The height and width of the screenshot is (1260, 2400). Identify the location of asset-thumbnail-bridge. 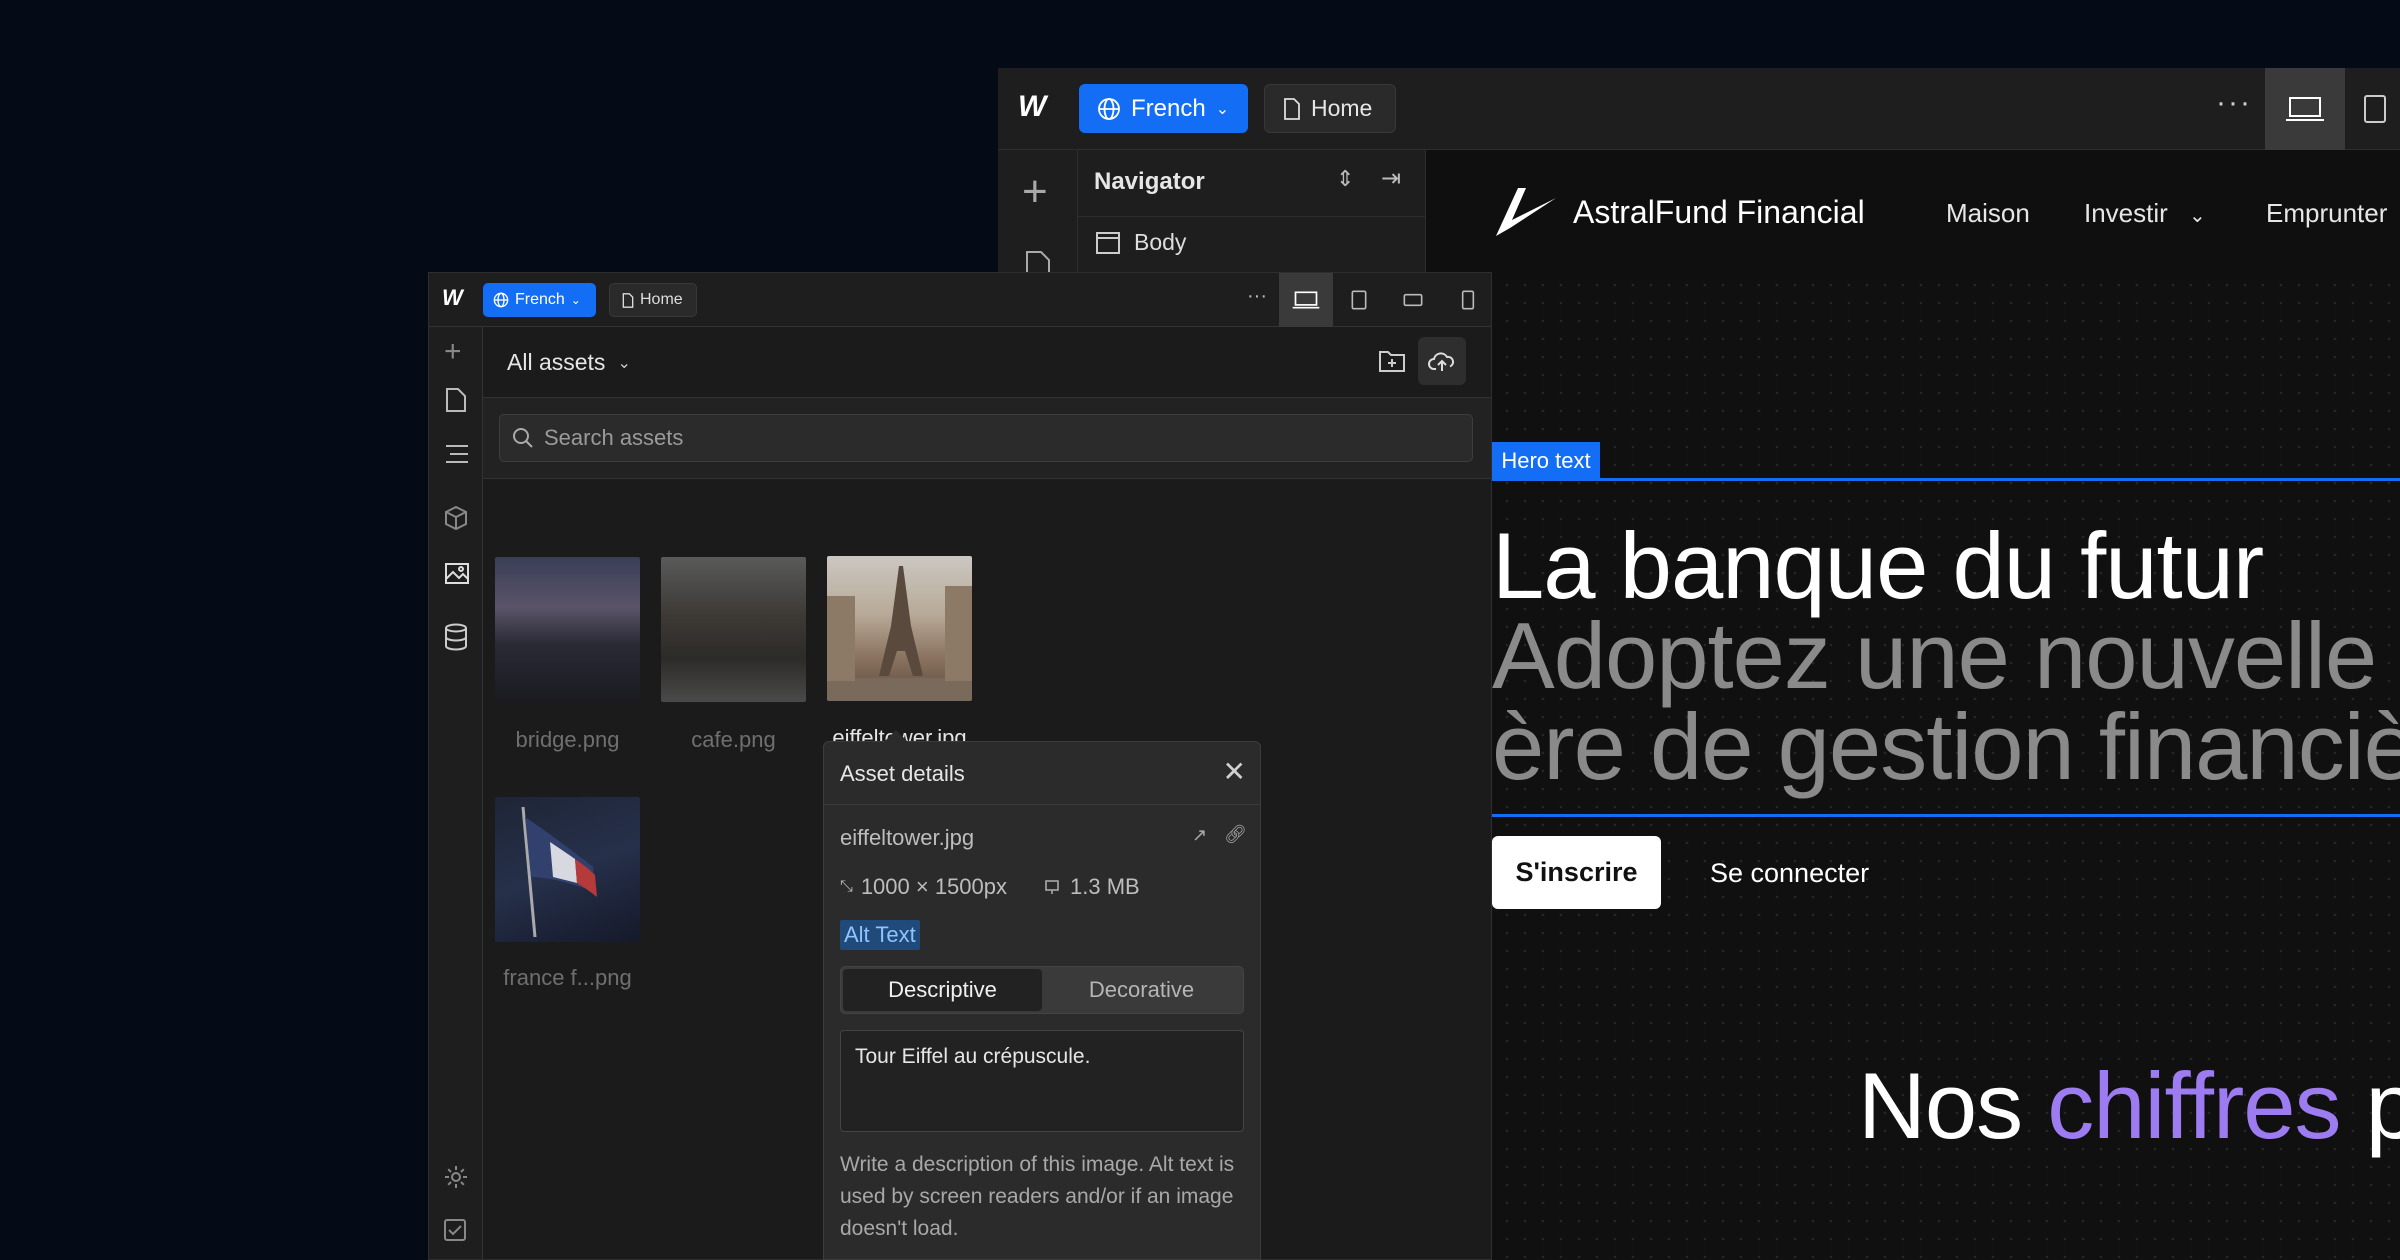
(567, 629).